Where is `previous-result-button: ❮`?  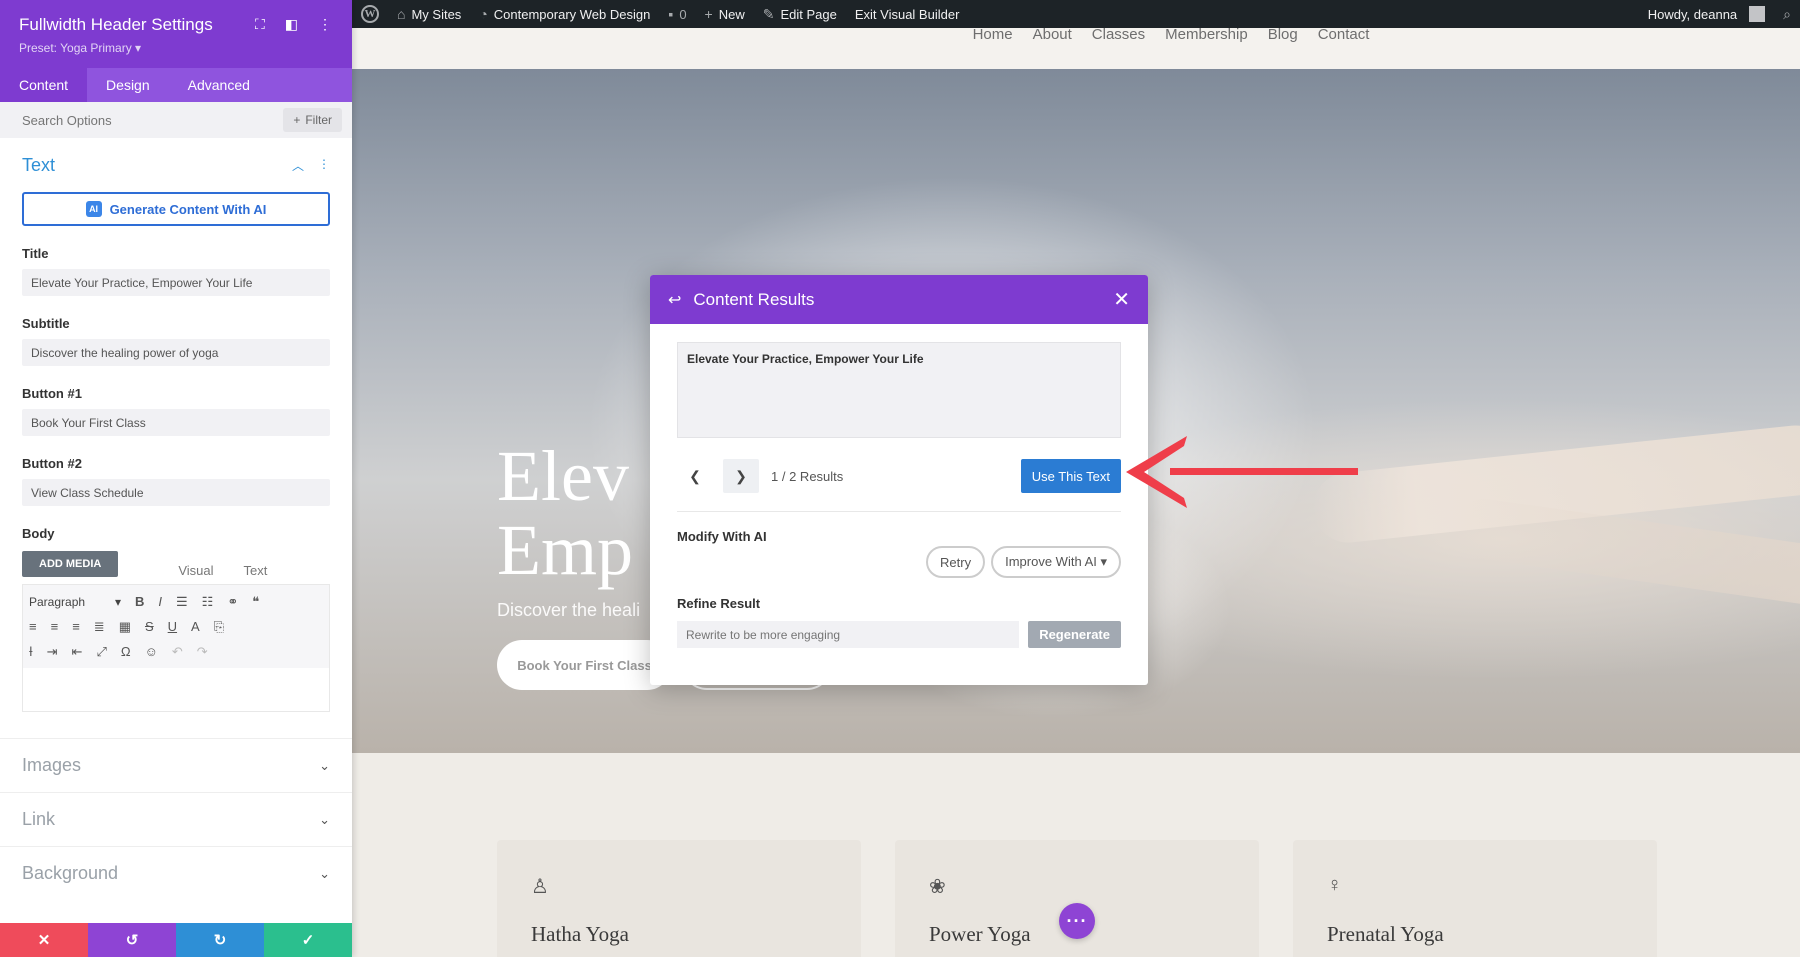
previous-result-button: ❮ is located at coordinates (695, 476).